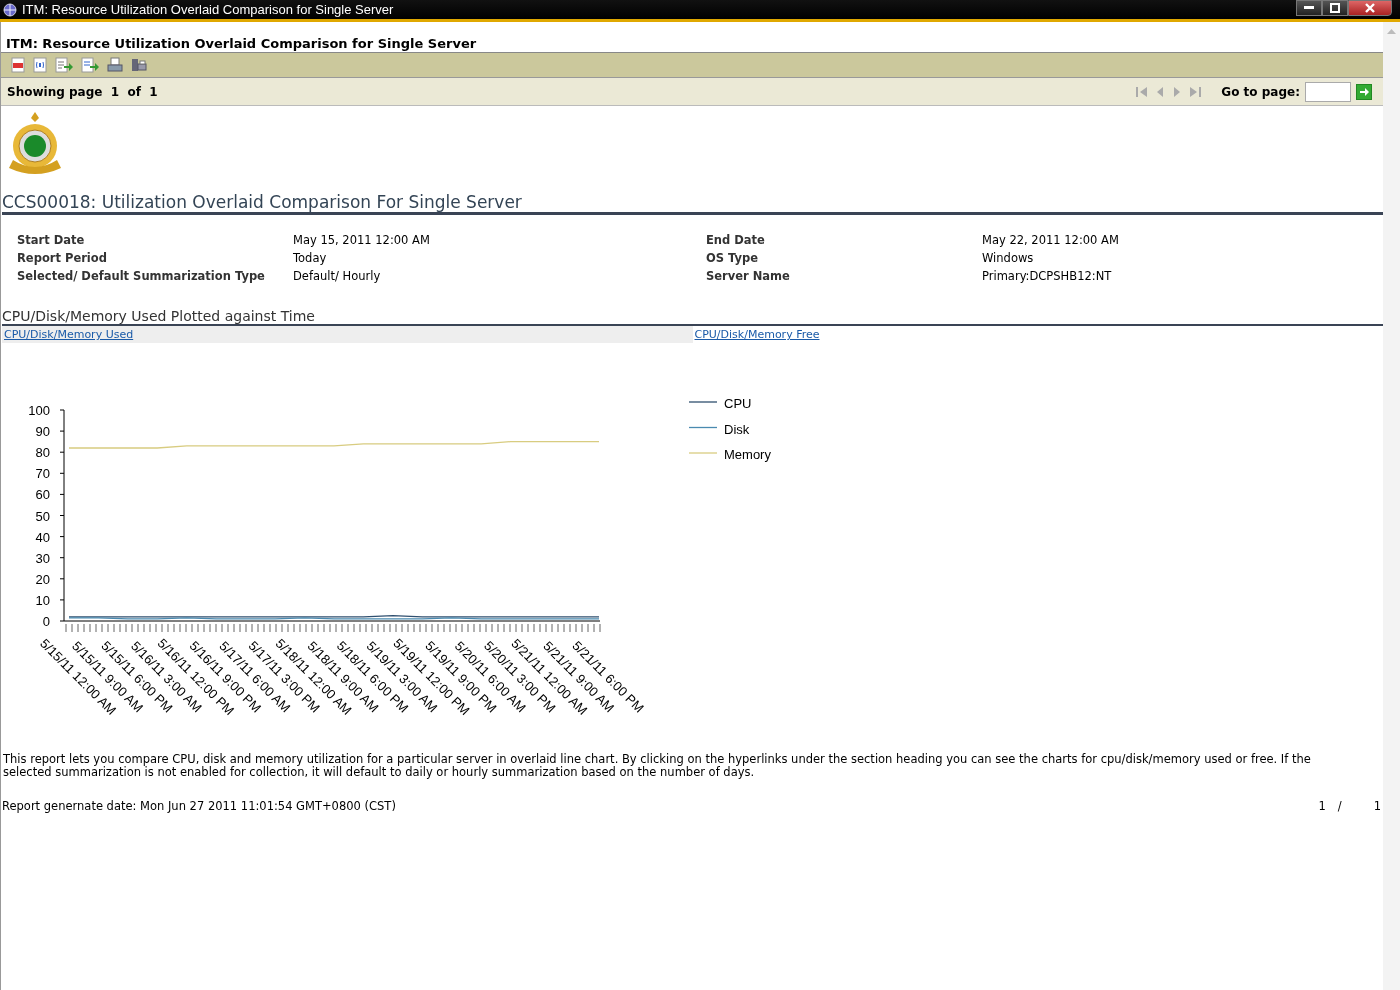 The image size is (1400, 990). Describe the element at coordinates (657, 766) in the screenshot. I see `report-description: This report lets you compare CPU, disk and memory utilization for a particular server in overlaid line chart. By clicking on the hyperlinks under the section heading you can see the charts for cpu/disk/memory used or free. If the selected summarization is not enabled for collection, it will default to daily or hourly summarization based on the number of days.` at that location.